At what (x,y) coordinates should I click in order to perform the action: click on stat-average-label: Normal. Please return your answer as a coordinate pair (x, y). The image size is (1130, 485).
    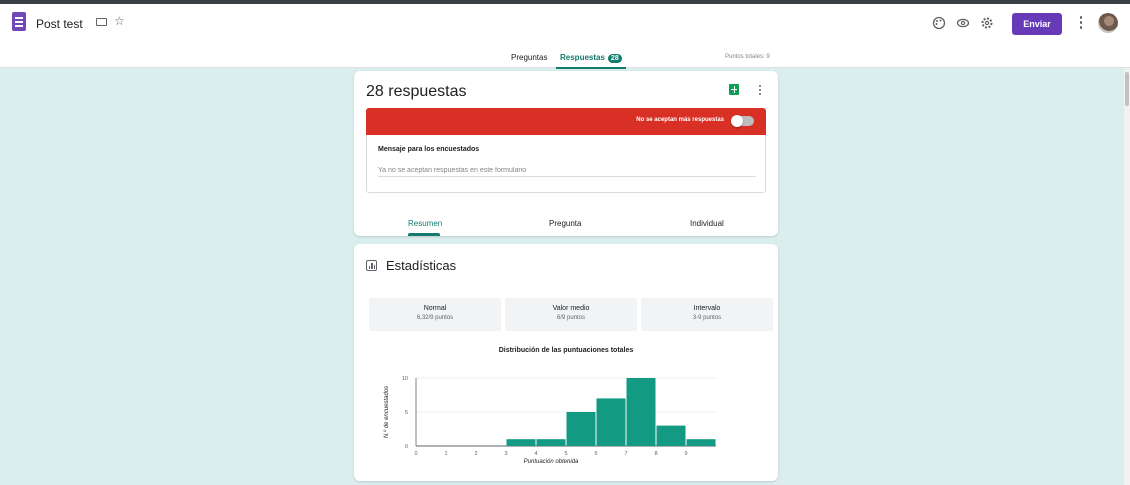
    Looking at the image, I should click on (435, 308).